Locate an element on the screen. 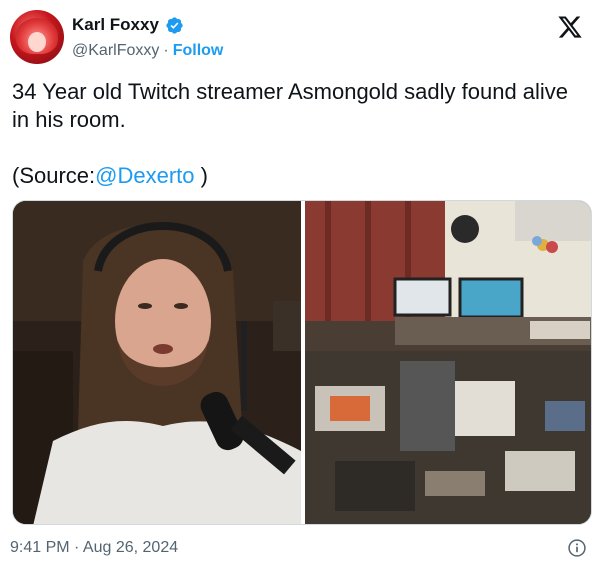  info-icon is located at coordinates (577, 548).